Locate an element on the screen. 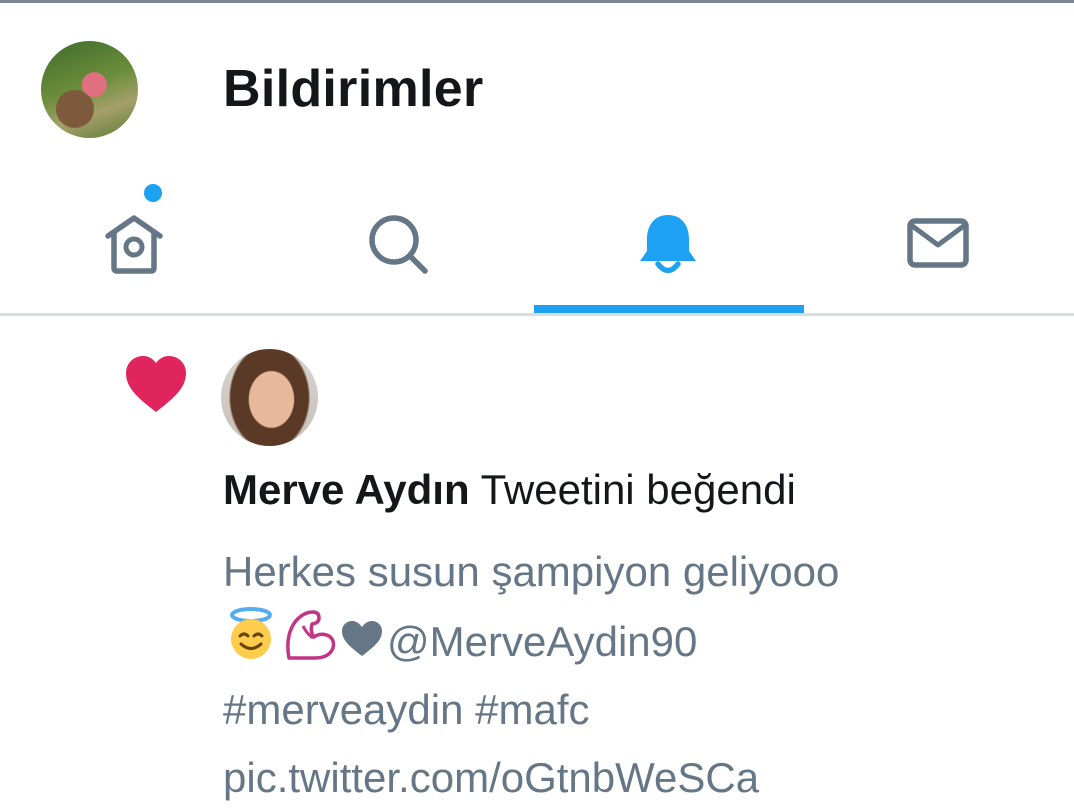 This screenshot has height=812, width=1074. bell-icon is located at coordinates (668, 244).